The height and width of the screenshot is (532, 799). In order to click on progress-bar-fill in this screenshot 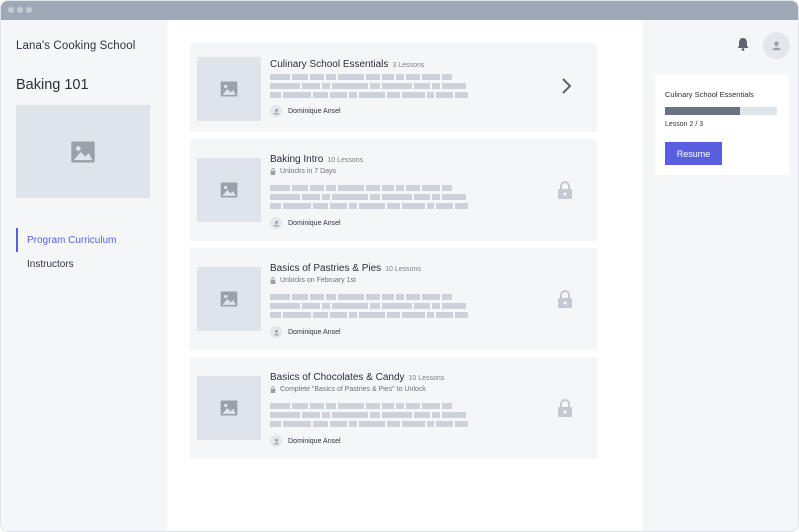, I will do `click(703, 111)`.